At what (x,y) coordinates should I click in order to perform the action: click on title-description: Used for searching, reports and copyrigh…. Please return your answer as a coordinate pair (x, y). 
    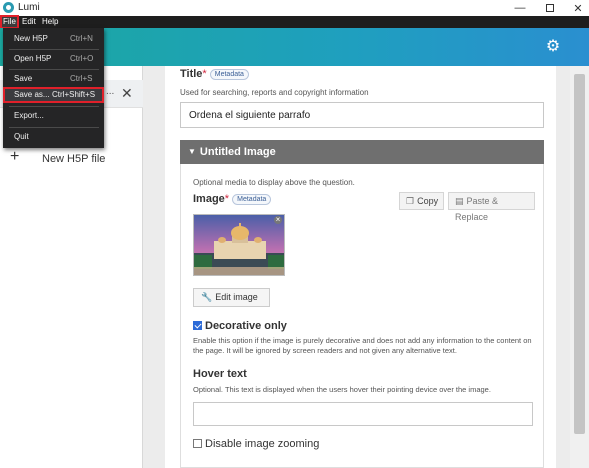
    Looking at the image, I should click on (274, 92).